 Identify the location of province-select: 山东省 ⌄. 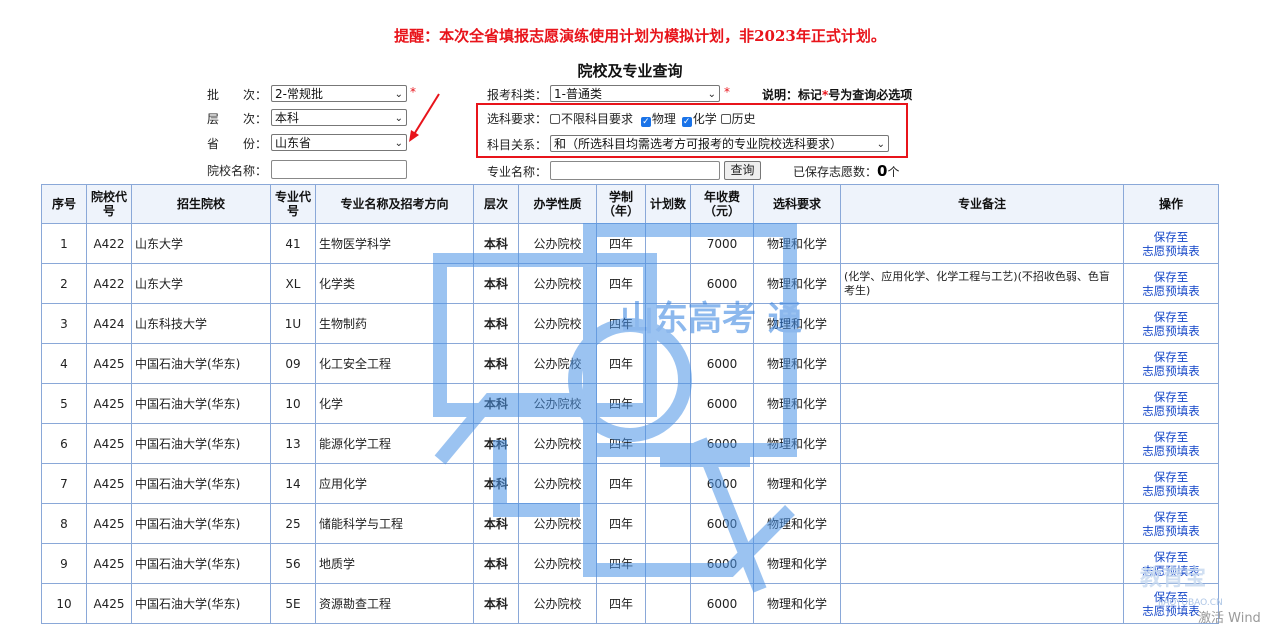
(339, 142).